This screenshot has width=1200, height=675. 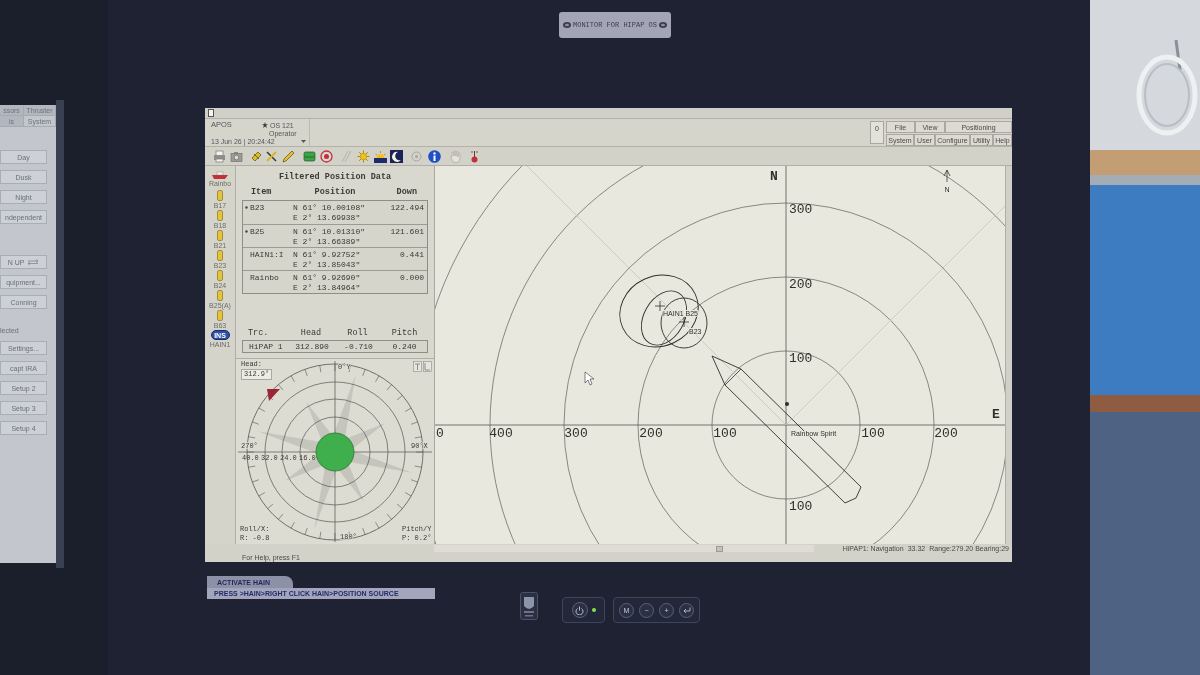 What do you see at coordinates (719, 548) in the screenshot?
I see `scroll-thumb` at bounding box center [719, 548].